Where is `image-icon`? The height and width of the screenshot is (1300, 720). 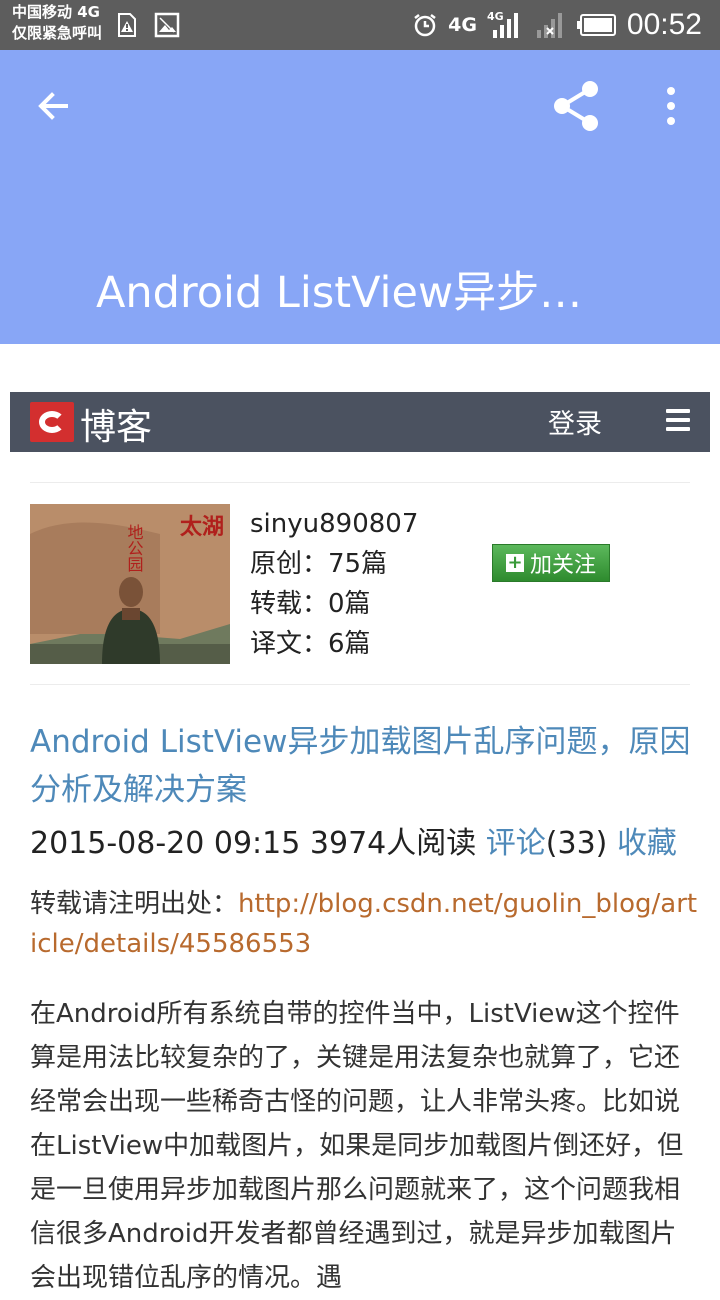
image-icon is located at coordinates (167, 25).